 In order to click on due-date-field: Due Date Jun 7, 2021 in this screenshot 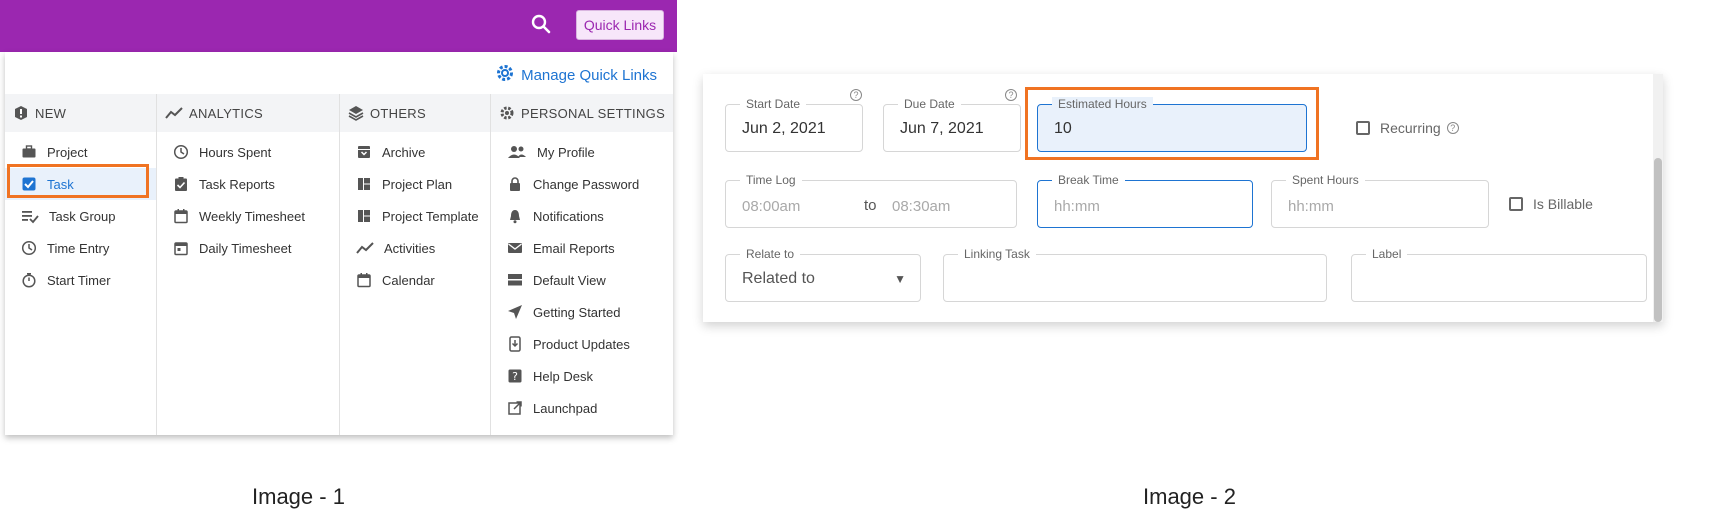, I will do `click(952, 124)`.